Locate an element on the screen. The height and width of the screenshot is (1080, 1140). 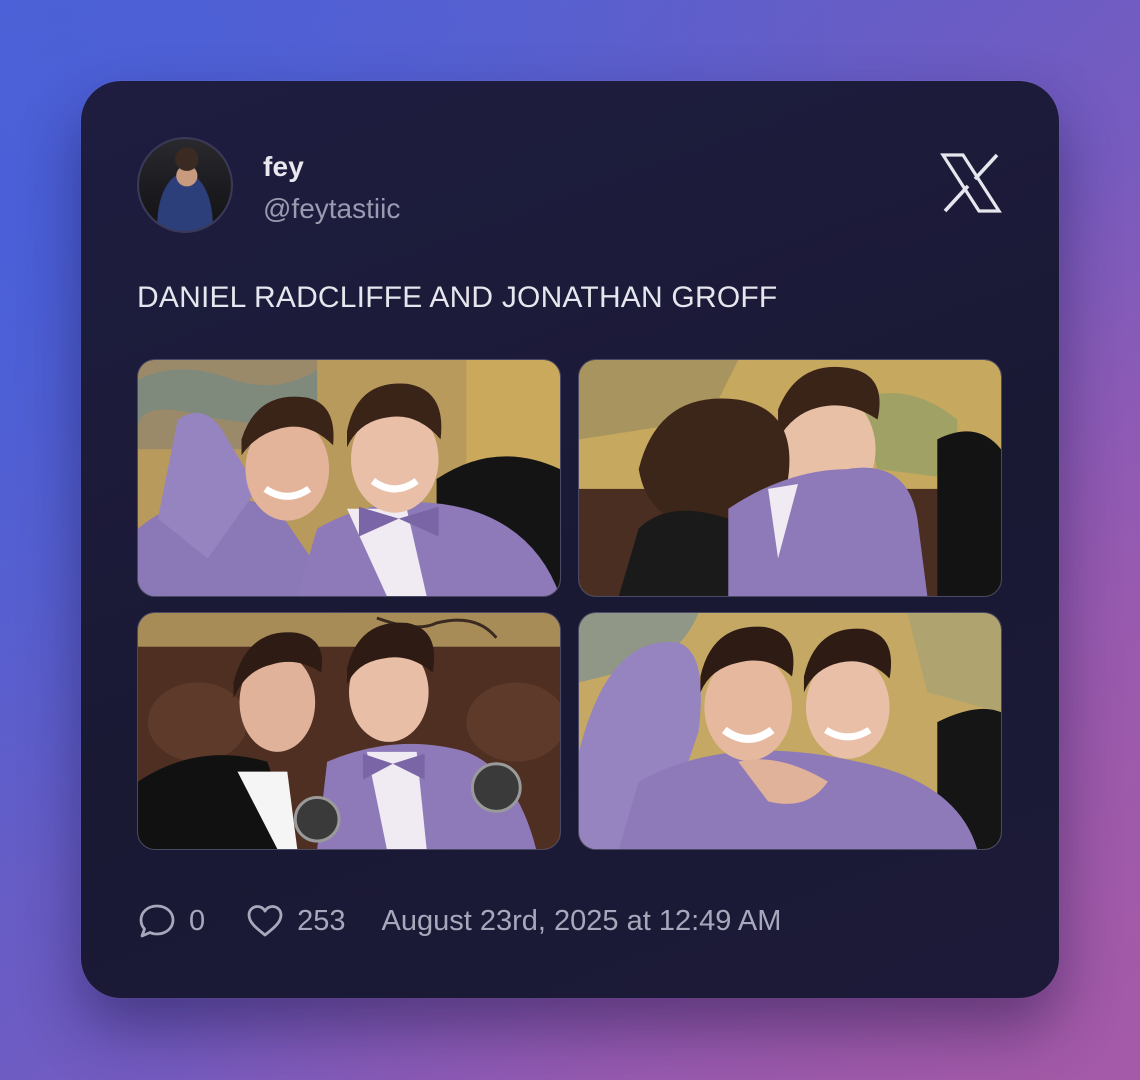
avatar is located at coordinates (185, 185).